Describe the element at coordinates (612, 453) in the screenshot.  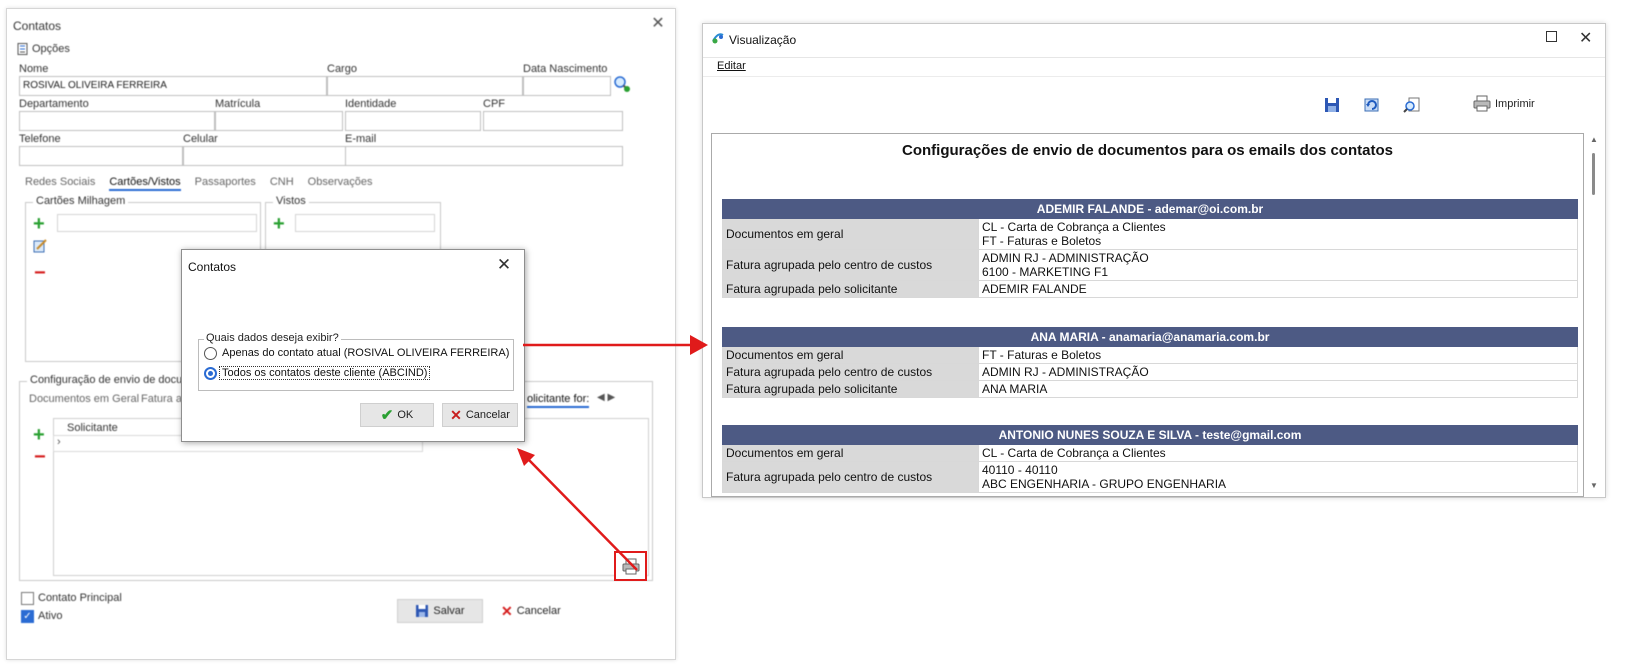
I see `annotation-arrows` at that location.